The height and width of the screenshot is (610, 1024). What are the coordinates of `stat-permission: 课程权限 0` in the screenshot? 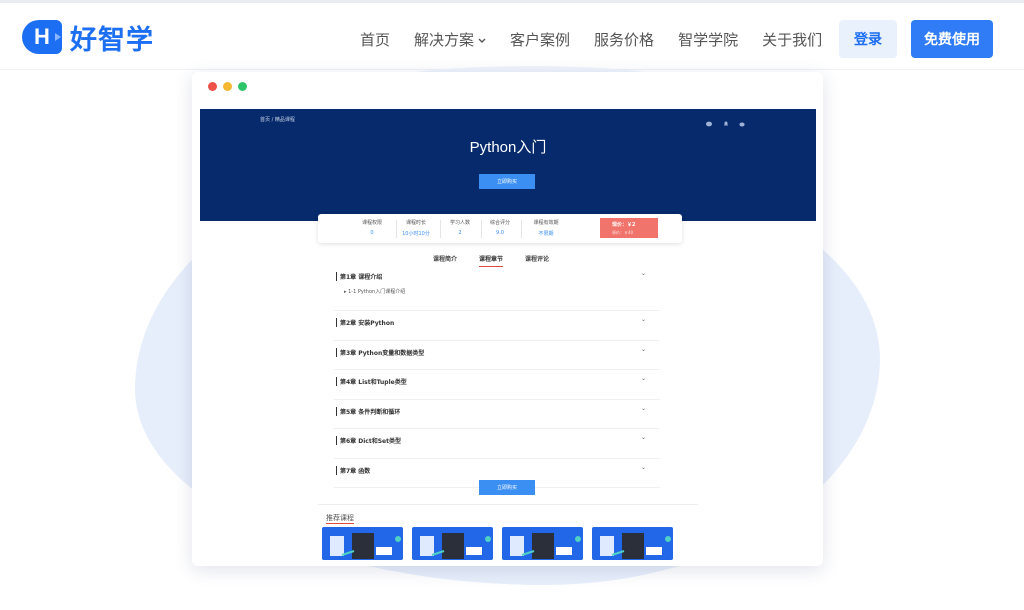 It's located at (372, 227).